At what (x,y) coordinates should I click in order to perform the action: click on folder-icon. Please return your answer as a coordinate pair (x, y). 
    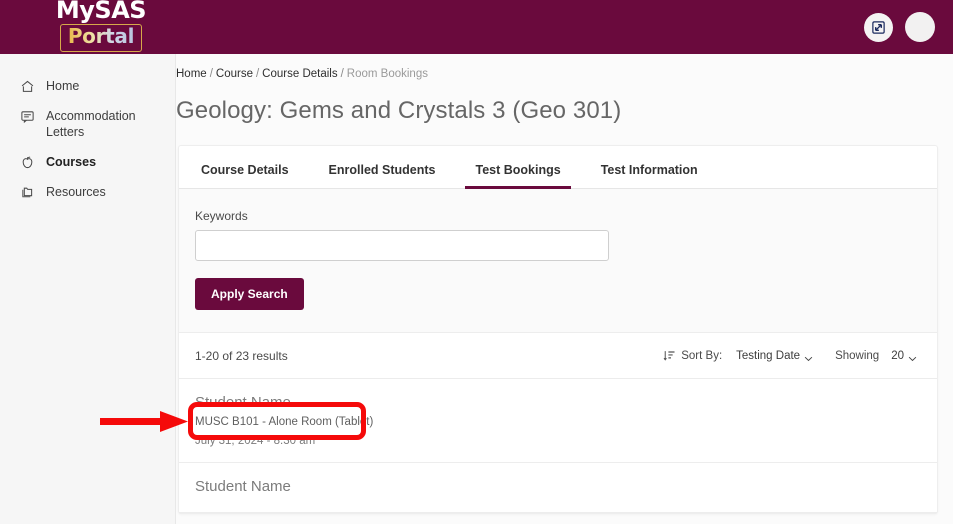
    Looking at the image, I should click on (27, 192).